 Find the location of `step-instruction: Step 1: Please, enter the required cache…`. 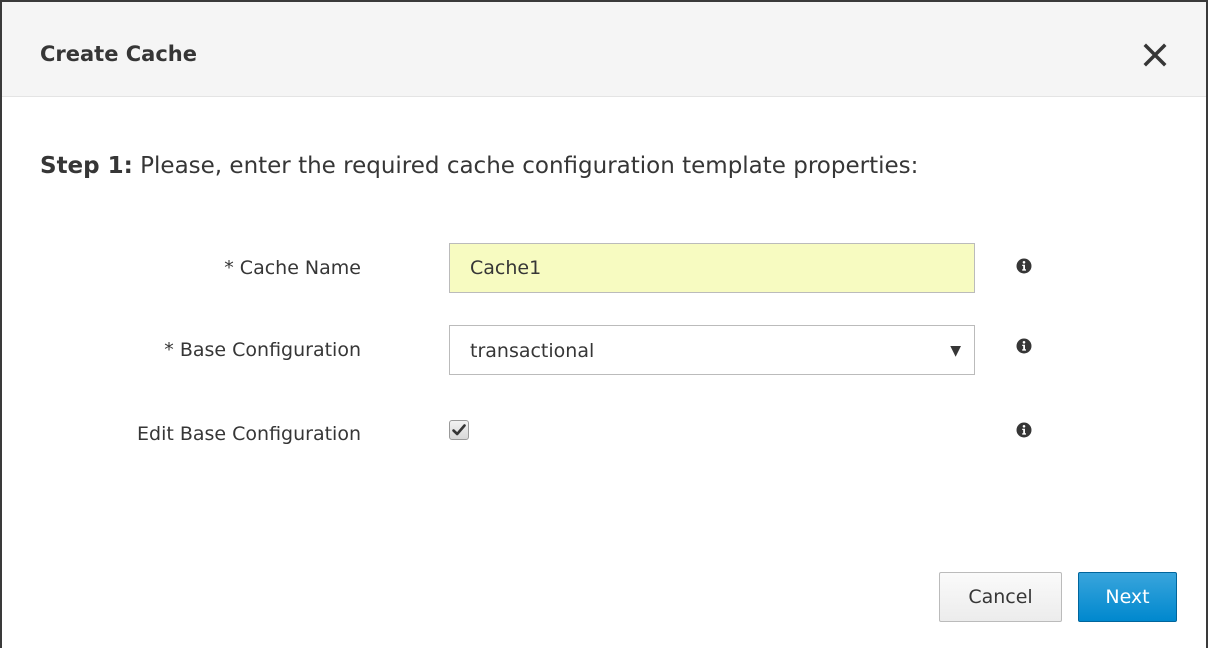

step-instruction: Step 1: Please, enter the required cache… is located at coordinates (479, 166).